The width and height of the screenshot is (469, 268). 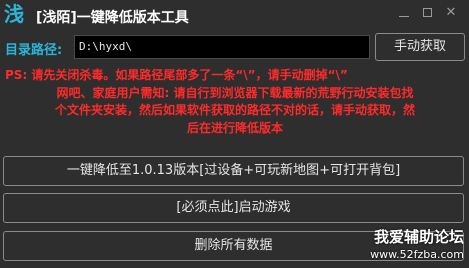 I want to click on launch-game-button: [必须点此]启动游戏, so click(x=233, y=208).